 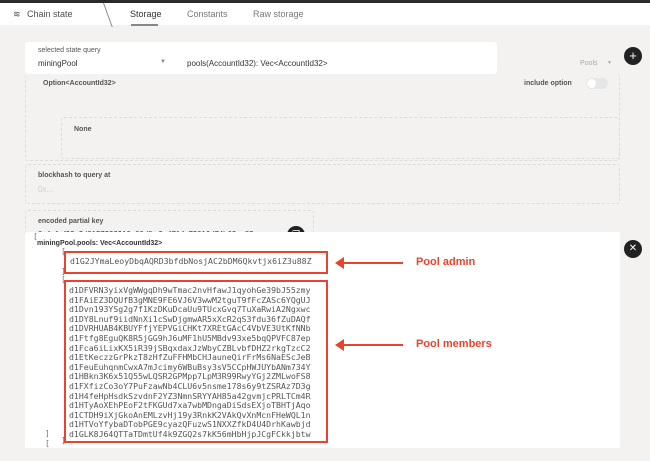 What do you see at coordinates (58, 63) in the screenshot?
I see `module-select: miningPool` at bounding box center [58, 63].